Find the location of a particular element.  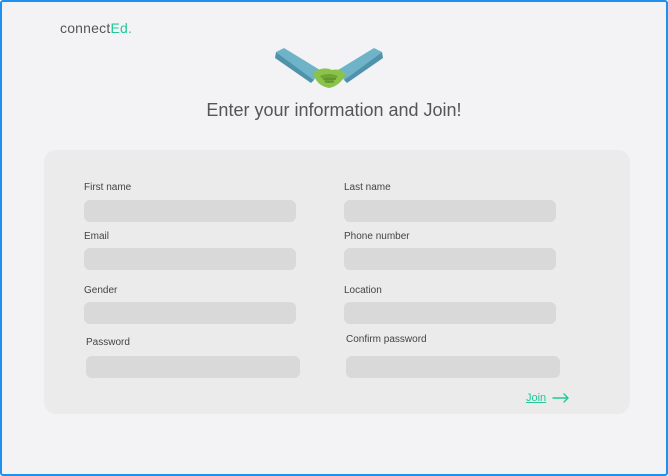

brand-name-prefix: connect is located at coordinates (85, 28).